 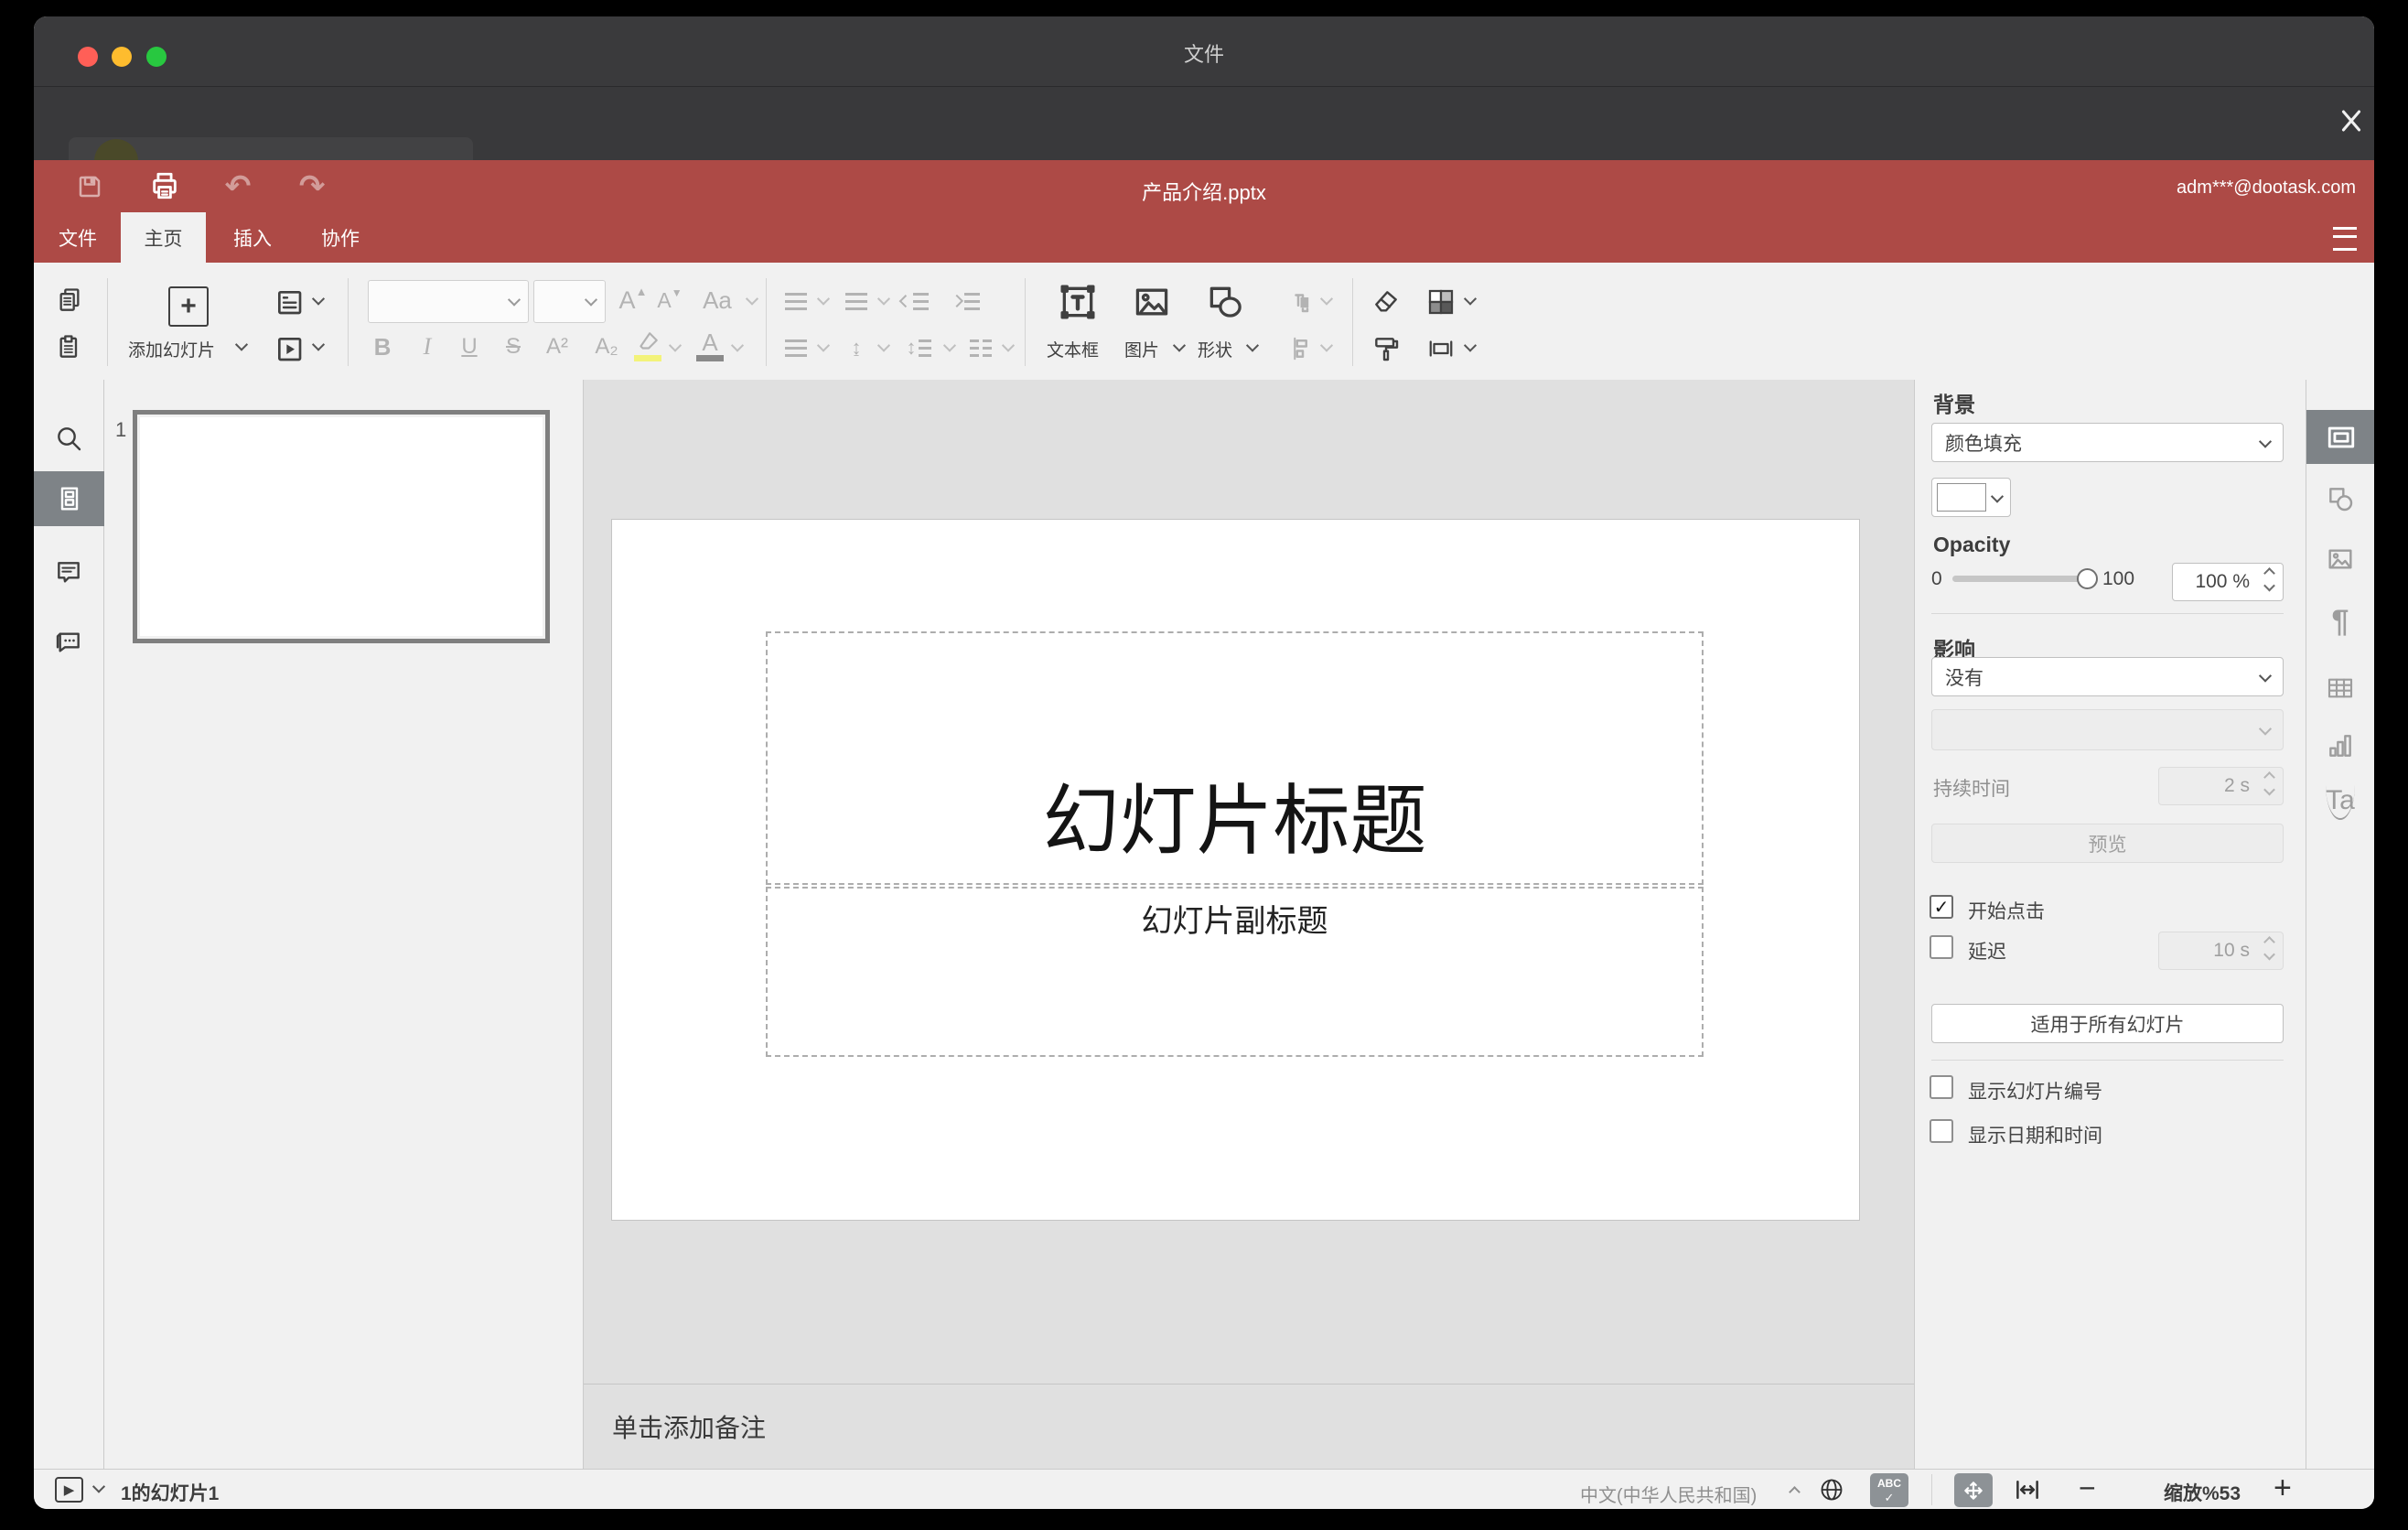 What do you see at coordinates (1326, 345) in the screenshot?
I see `align-chevron-icon` at bounding box center [1326, 345].